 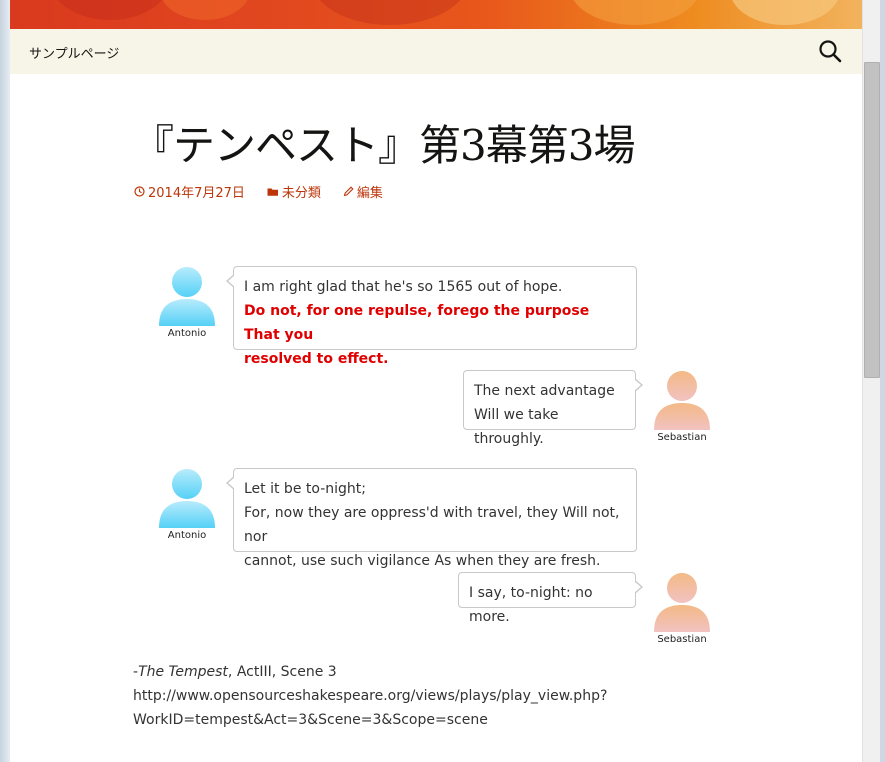 I want to click on message-bubble: I say, to-night: no more., so click(x=550, y=598).